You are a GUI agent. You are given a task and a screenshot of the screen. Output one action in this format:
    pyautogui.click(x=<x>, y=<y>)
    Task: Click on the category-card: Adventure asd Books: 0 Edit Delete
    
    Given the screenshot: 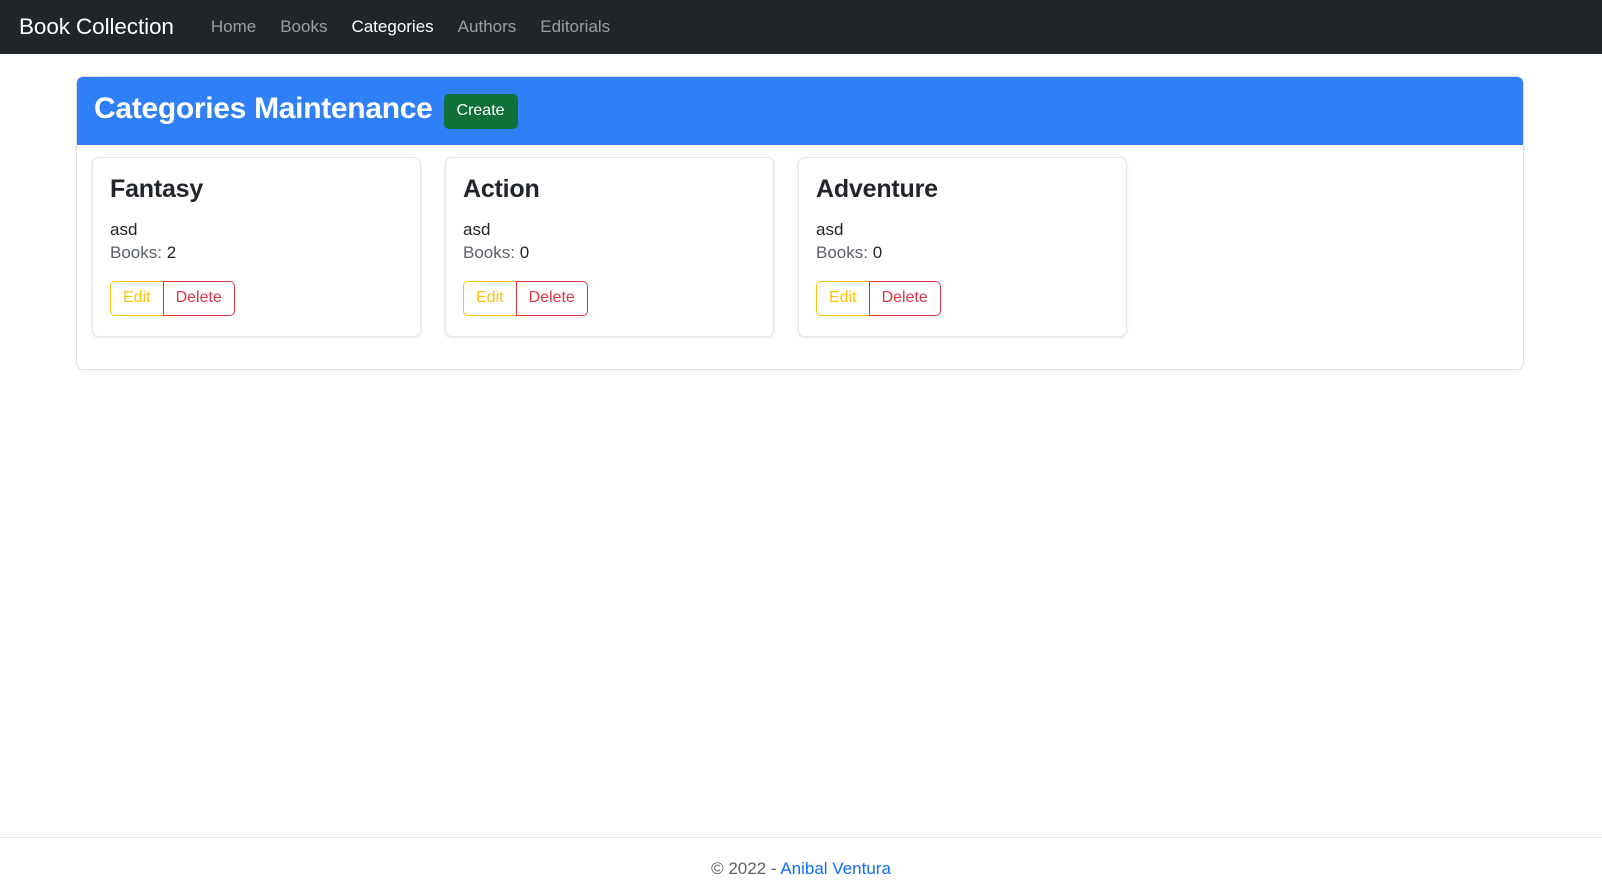 What is the action you would take?
    pyautogui.click(x=962, y=247)
    